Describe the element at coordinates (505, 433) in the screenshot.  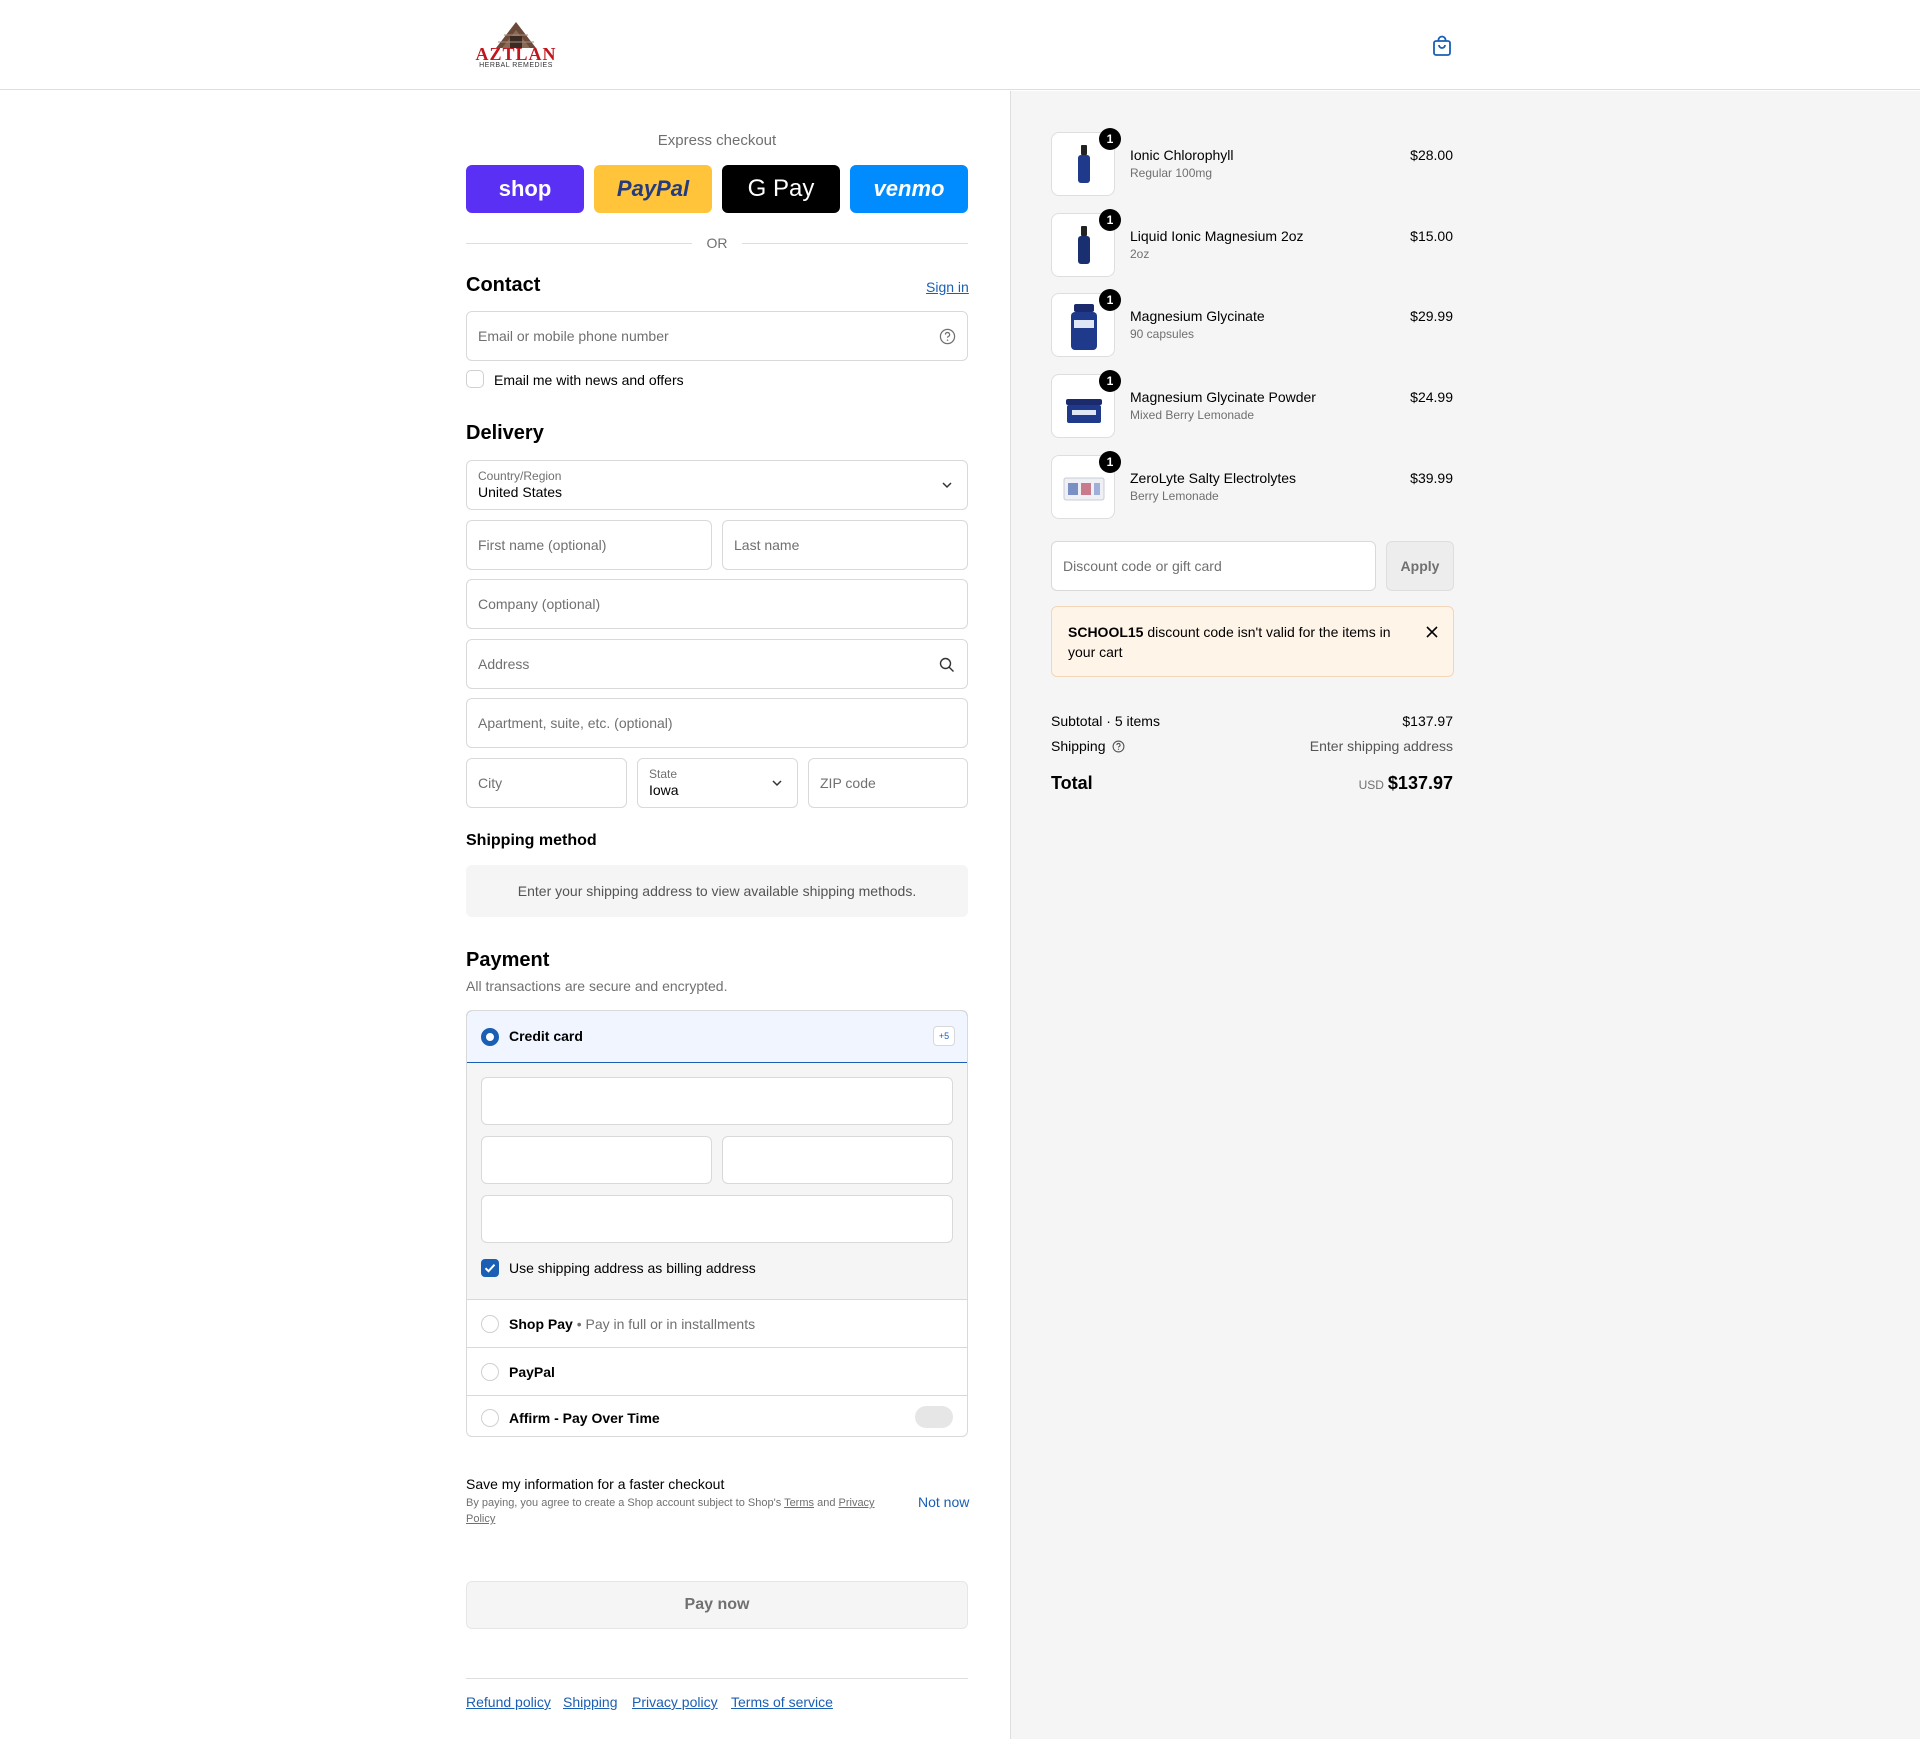
I see `delivery-heading: Delivery` at that location.